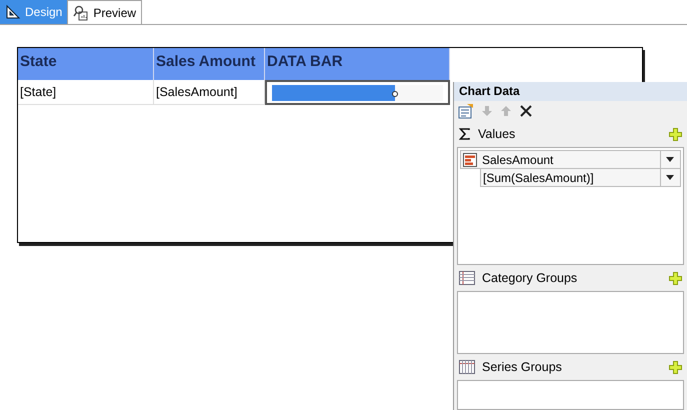 The height and width of the screenshot is (410, 687). What do you see at coordinates (526, 111) in the screenshot?
I see `close-icon` at bounding box center [526, 111].